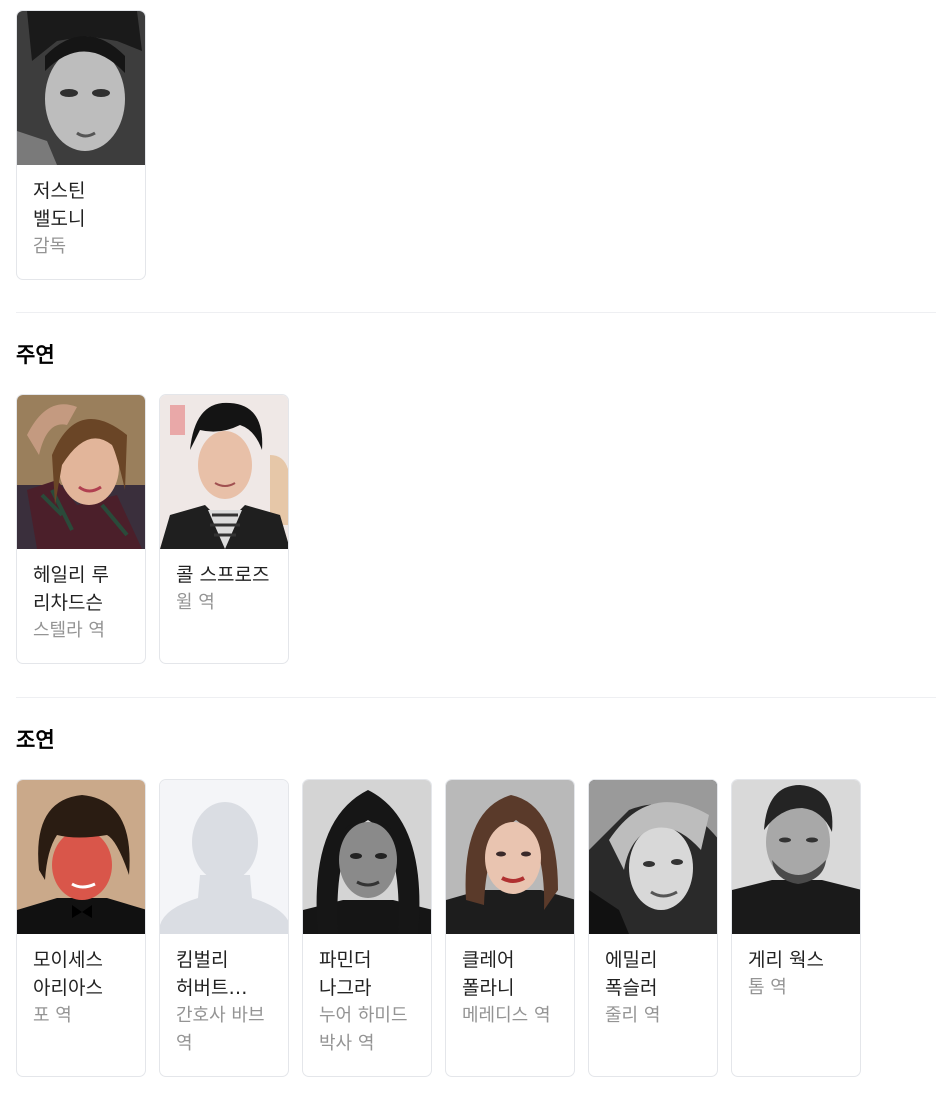  I want to click on person-name: 킴벌리 허버트 그레고리, so click(225, 974).